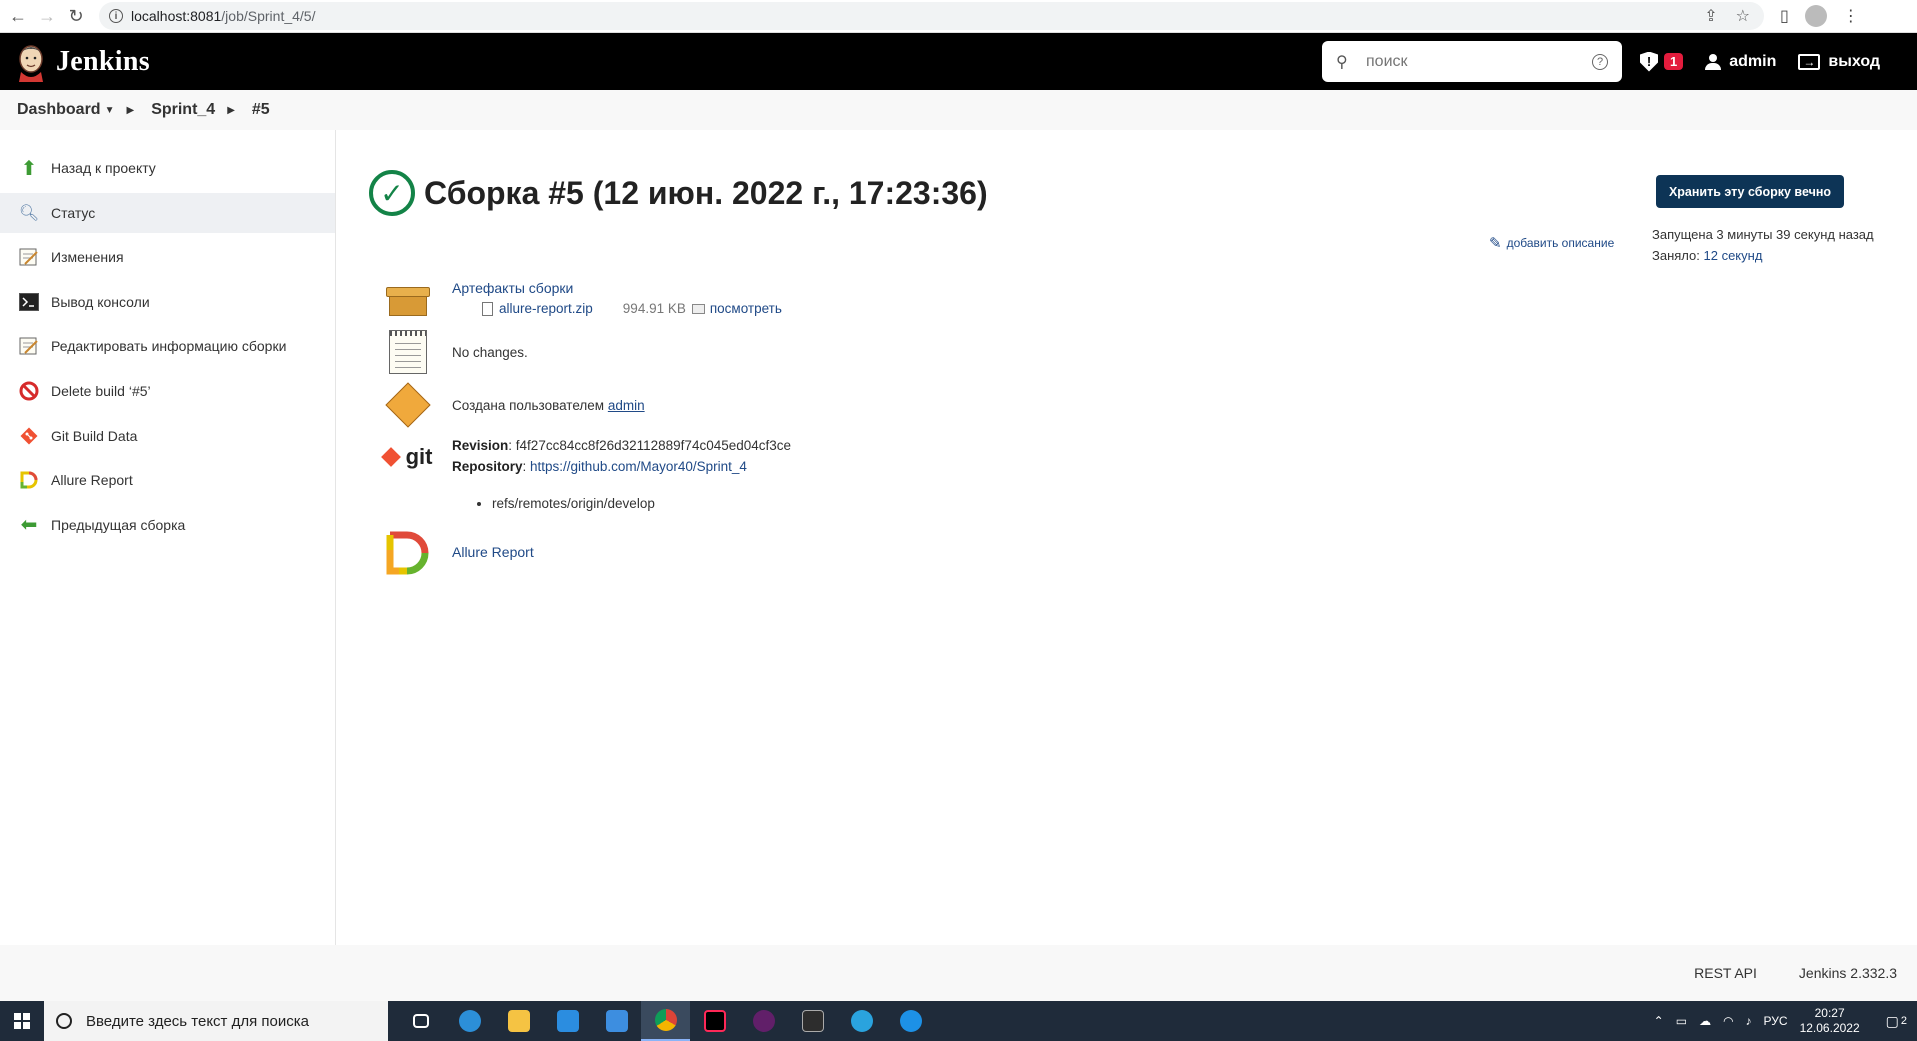 The height and width of the screenshot is (1041, 1917). What do you see at coordinates (29, 391) in the screenshot?
I see `no-entry-icon` at bounding box center [29, 391].